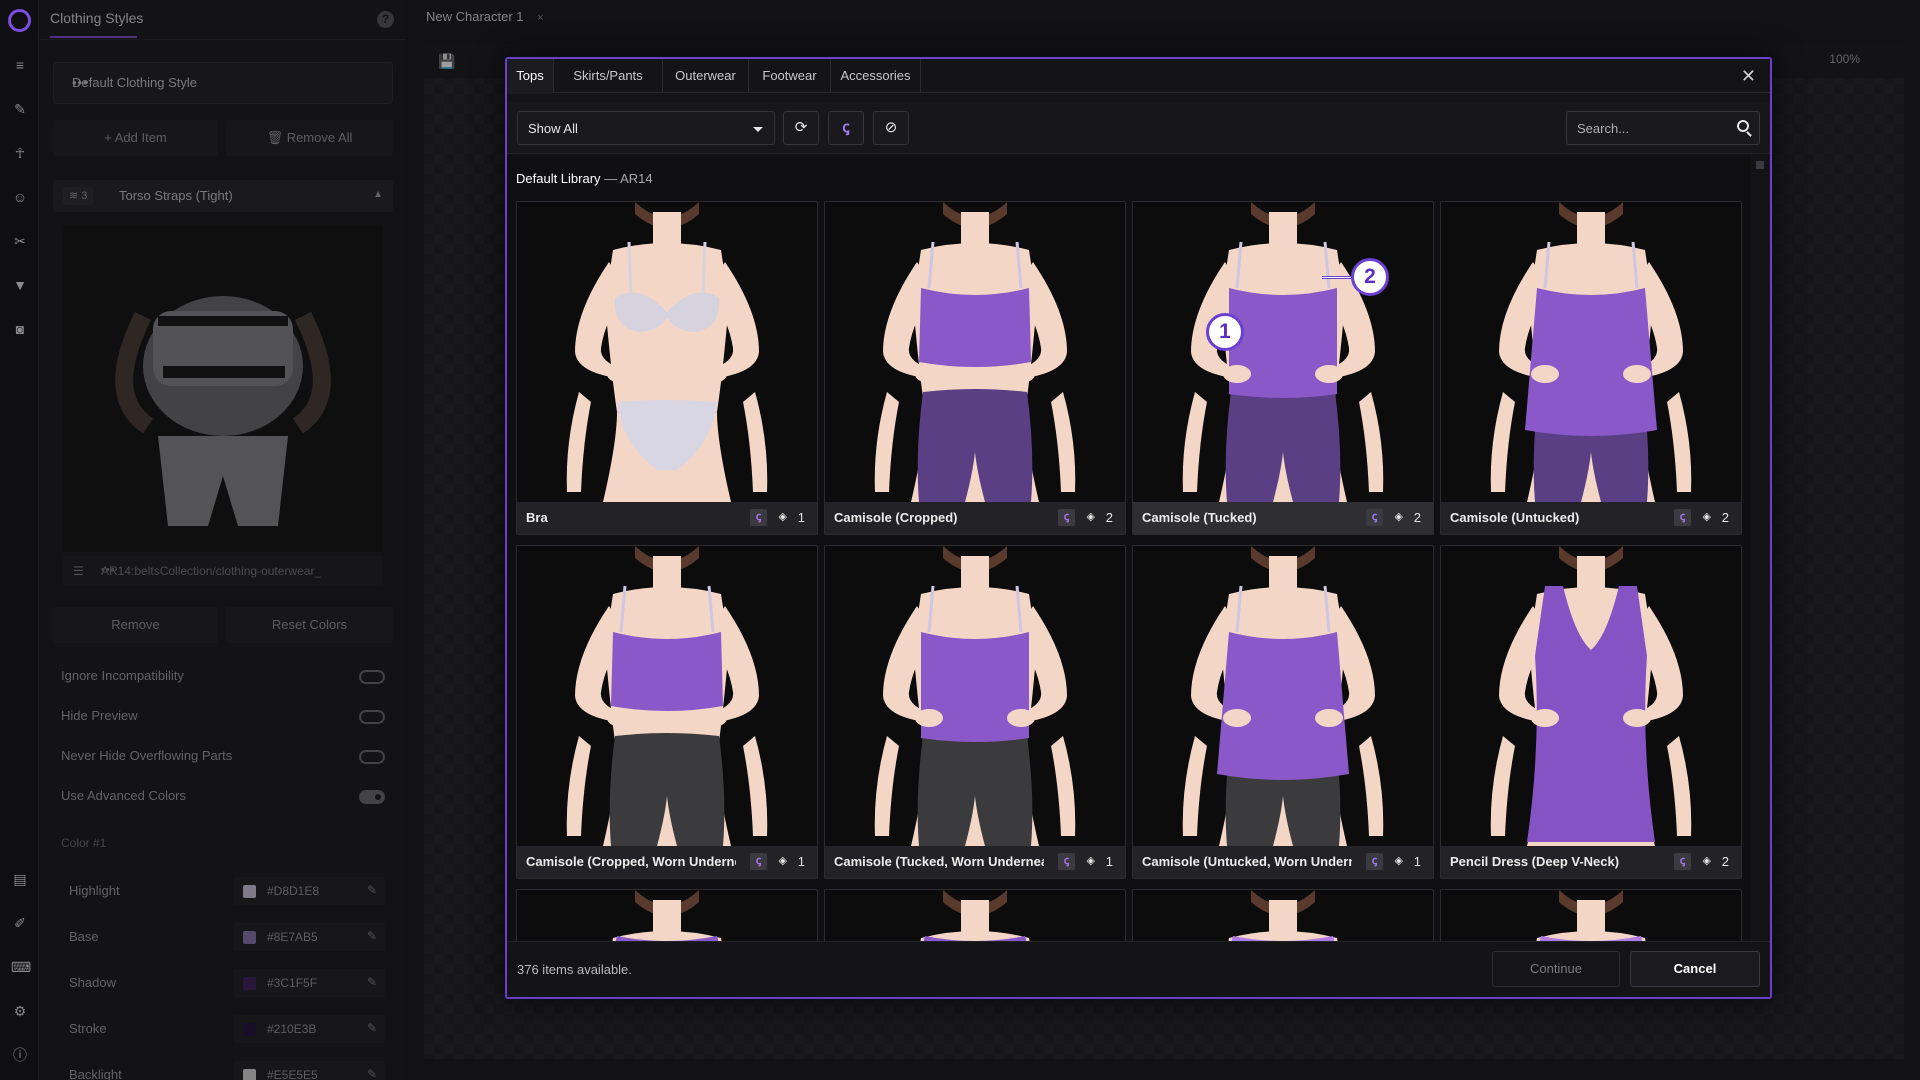  I want to click on color-value-field: #E5E5E5 ✎, so click(309, 1070).